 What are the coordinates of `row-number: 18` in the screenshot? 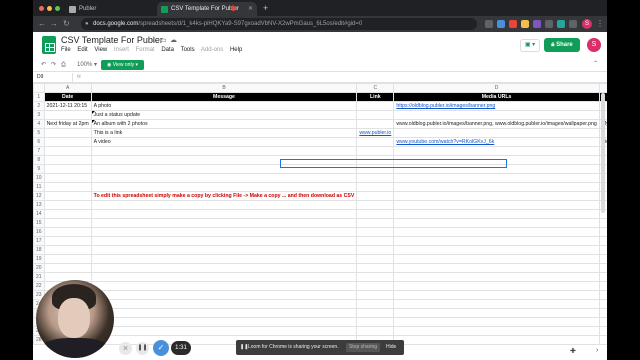 It's located at (39, 250).